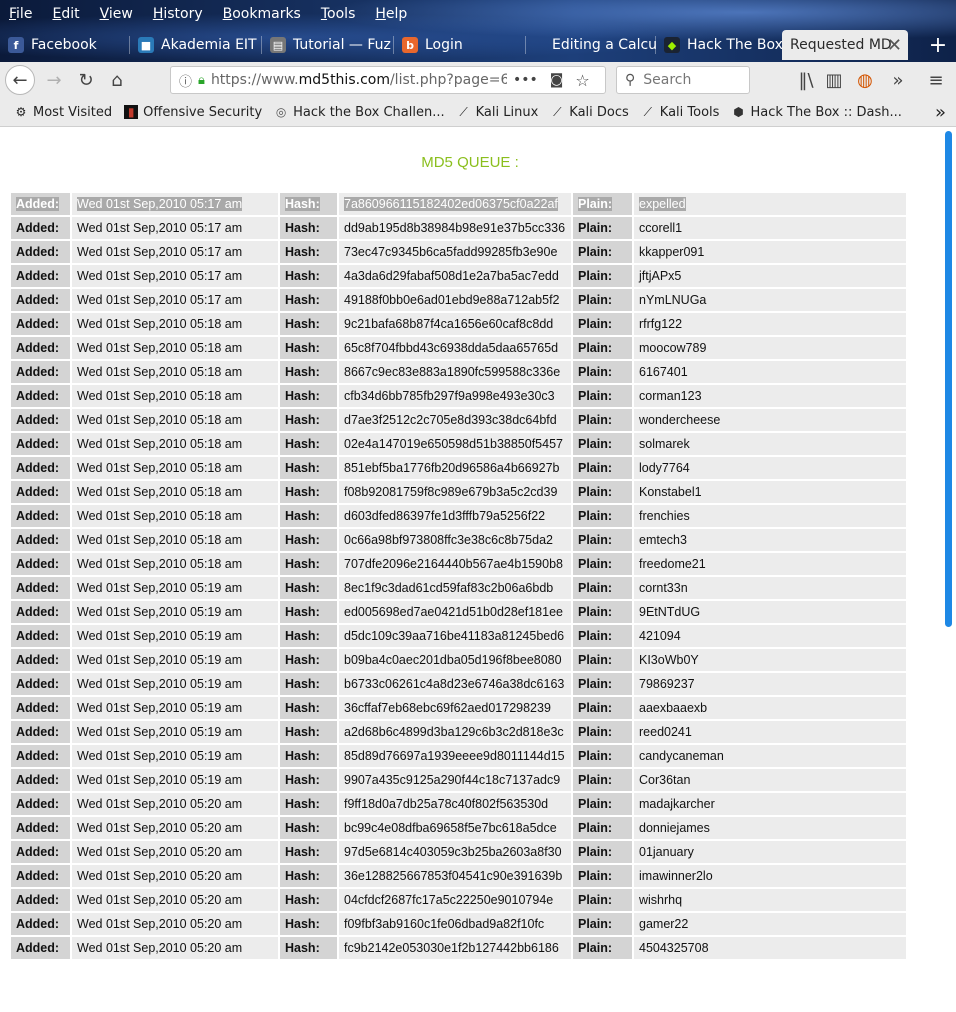 This screenshot has height=1012, width=956. I want to click on close-icon: ✕, so click(894, 45).